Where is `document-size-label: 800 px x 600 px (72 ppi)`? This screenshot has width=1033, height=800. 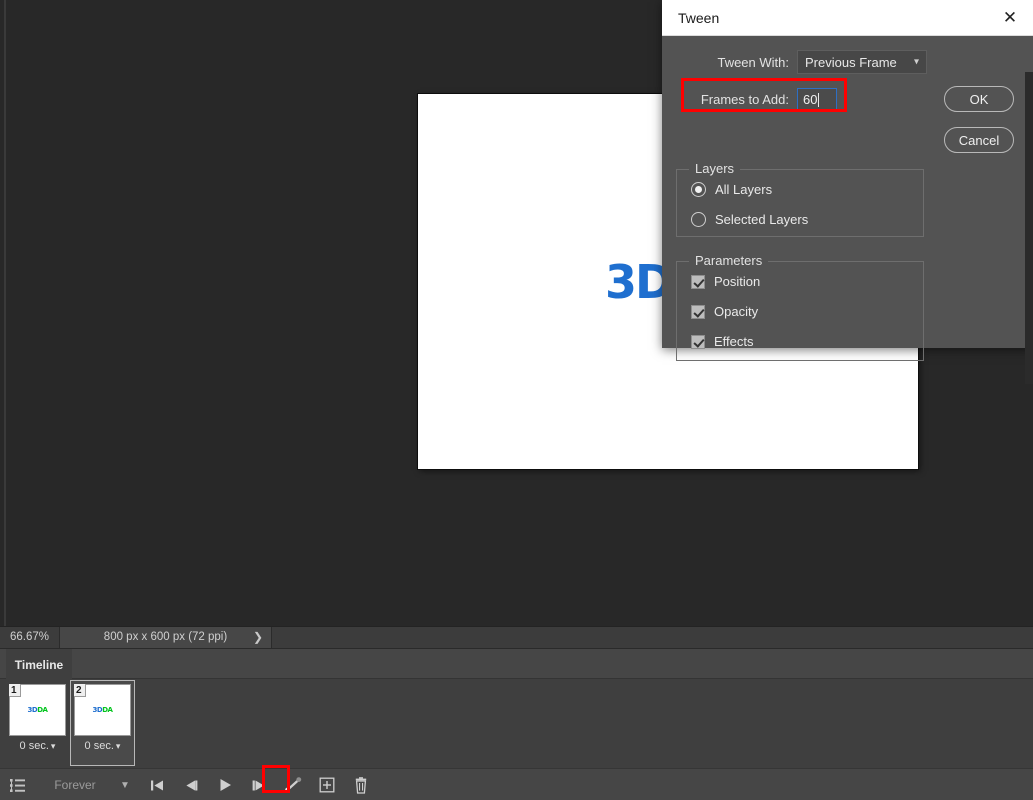 document-size-label: 800 px x 600 px (72 ppi) is located at coordinates (165, 637).